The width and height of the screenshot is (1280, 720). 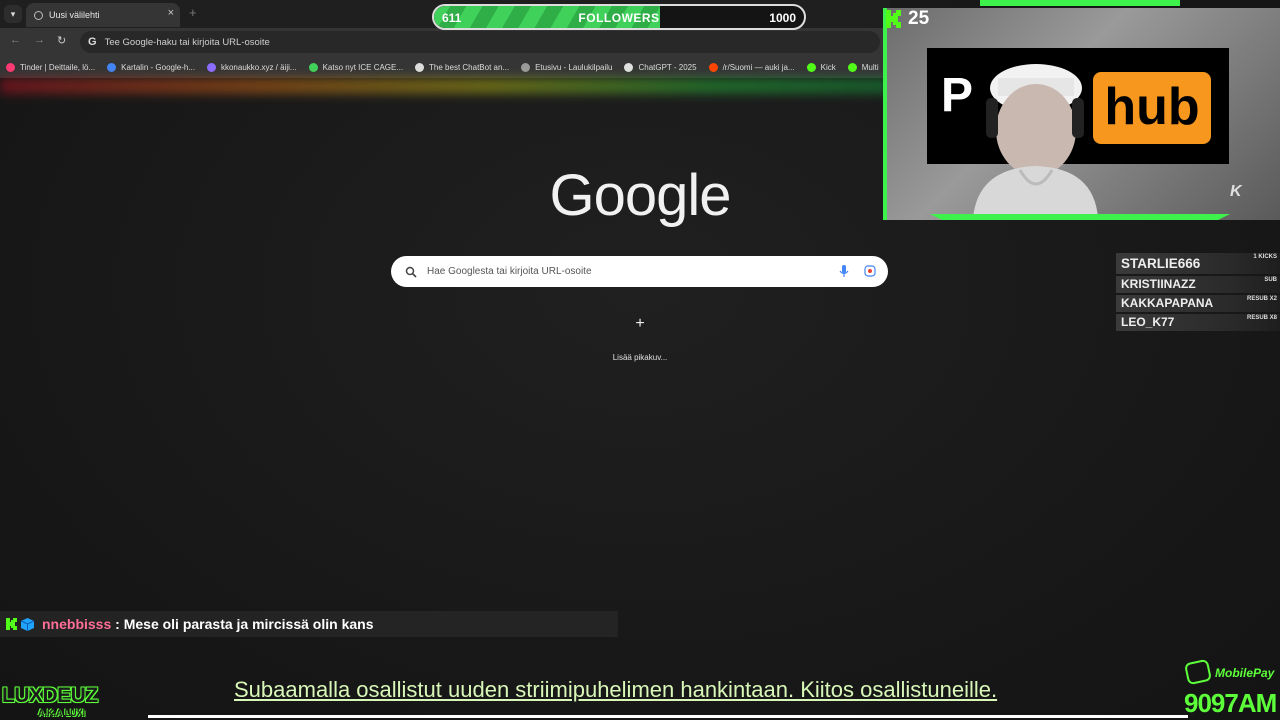 I want to click on streamer-silhouette, so click(x=1035, y=141).